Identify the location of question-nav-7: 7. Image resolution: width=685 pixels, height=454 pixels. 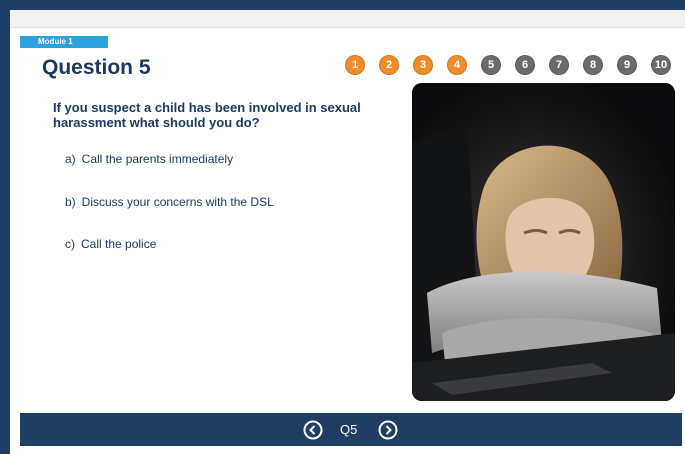
(559, 65).